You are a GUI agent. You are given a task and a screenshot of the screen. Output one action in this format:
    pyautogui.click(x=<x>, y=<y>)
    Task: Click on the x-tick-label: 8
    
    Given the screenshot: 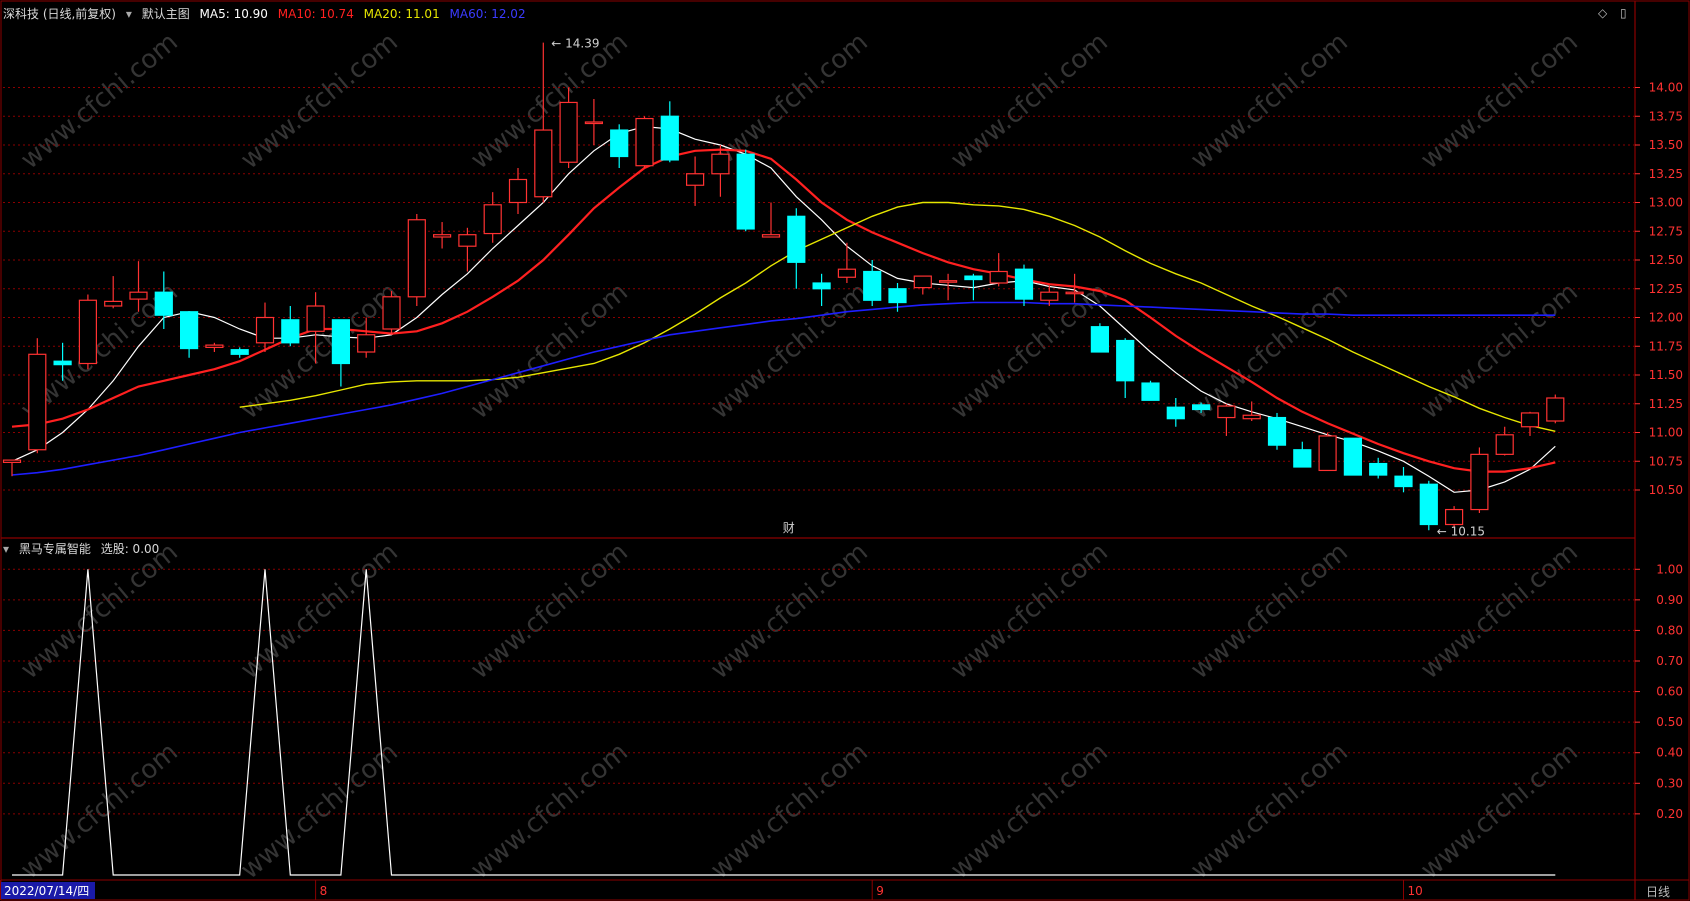 What is the action you would take?
    pyautogui.click(x=324, y=891)
    